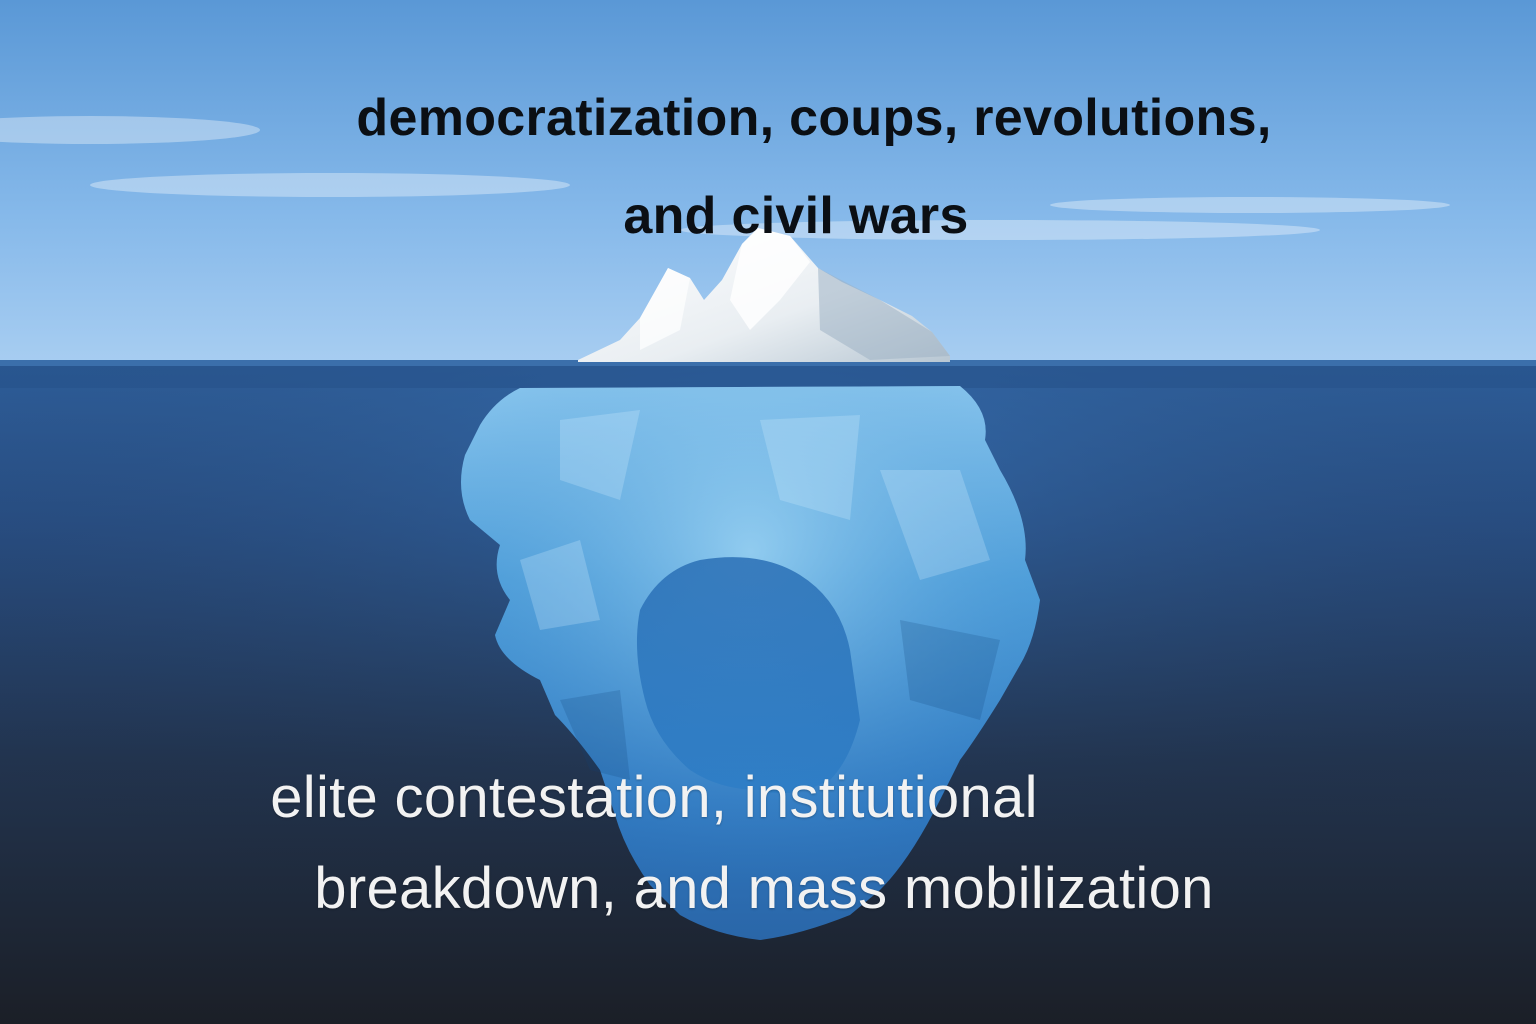  What do you see at coordinates (796, 215) in the screenshot?
I see `above-water-caption-line2: and civil wars` at bounding box center [796, 215].